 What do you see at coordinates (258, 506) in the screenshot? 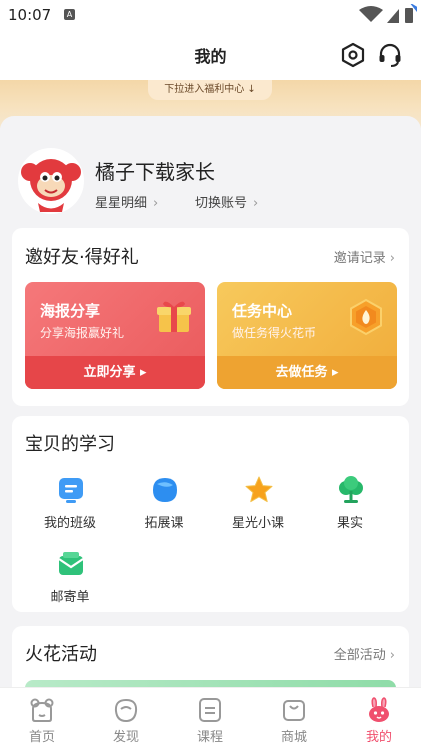
I see `star-course-item: 星光小课` at bounding box center [258, 506].